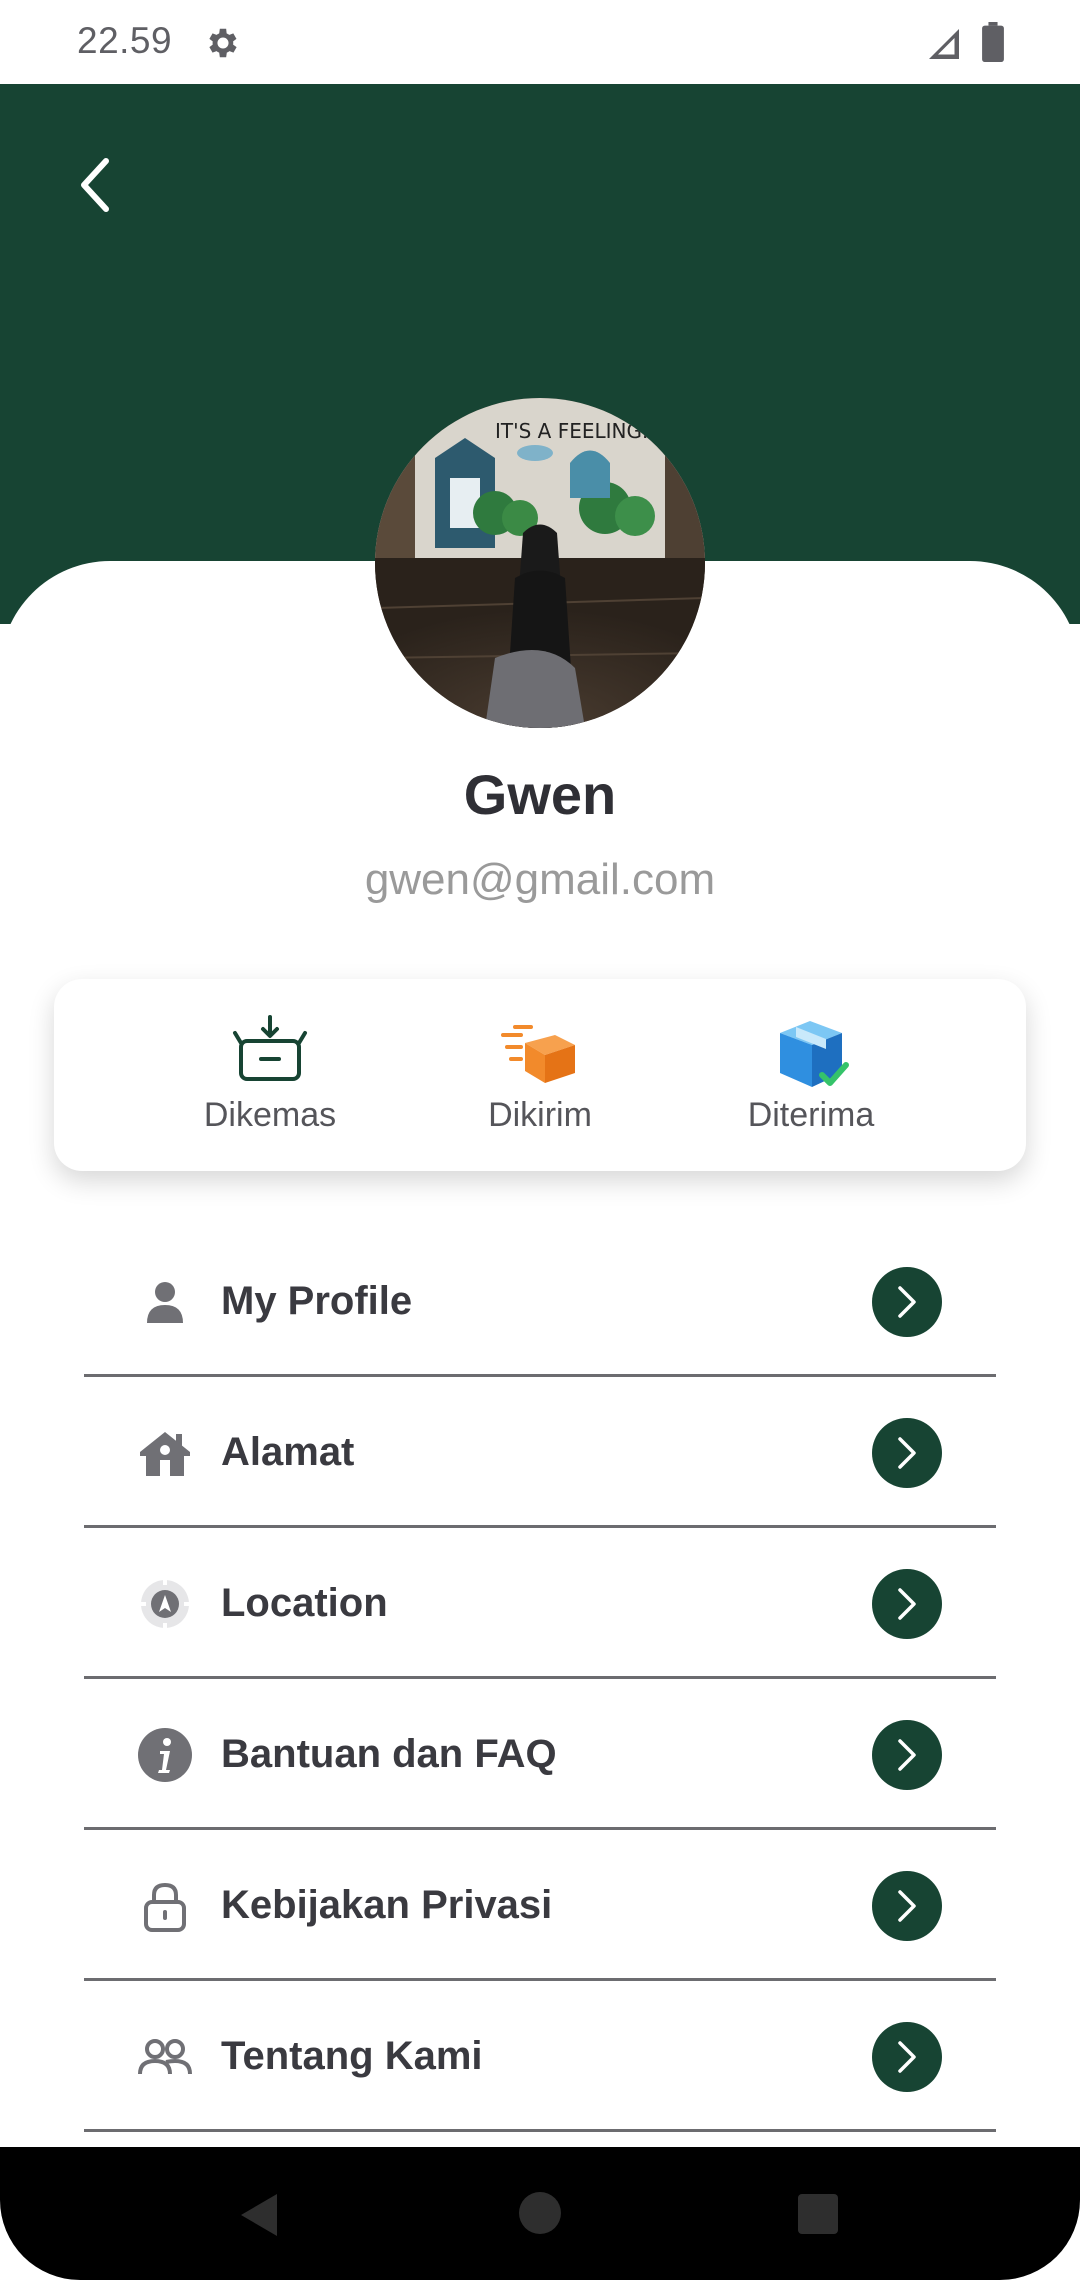  I want to click on order-status-label: Dikemas, so click(270, 1115).